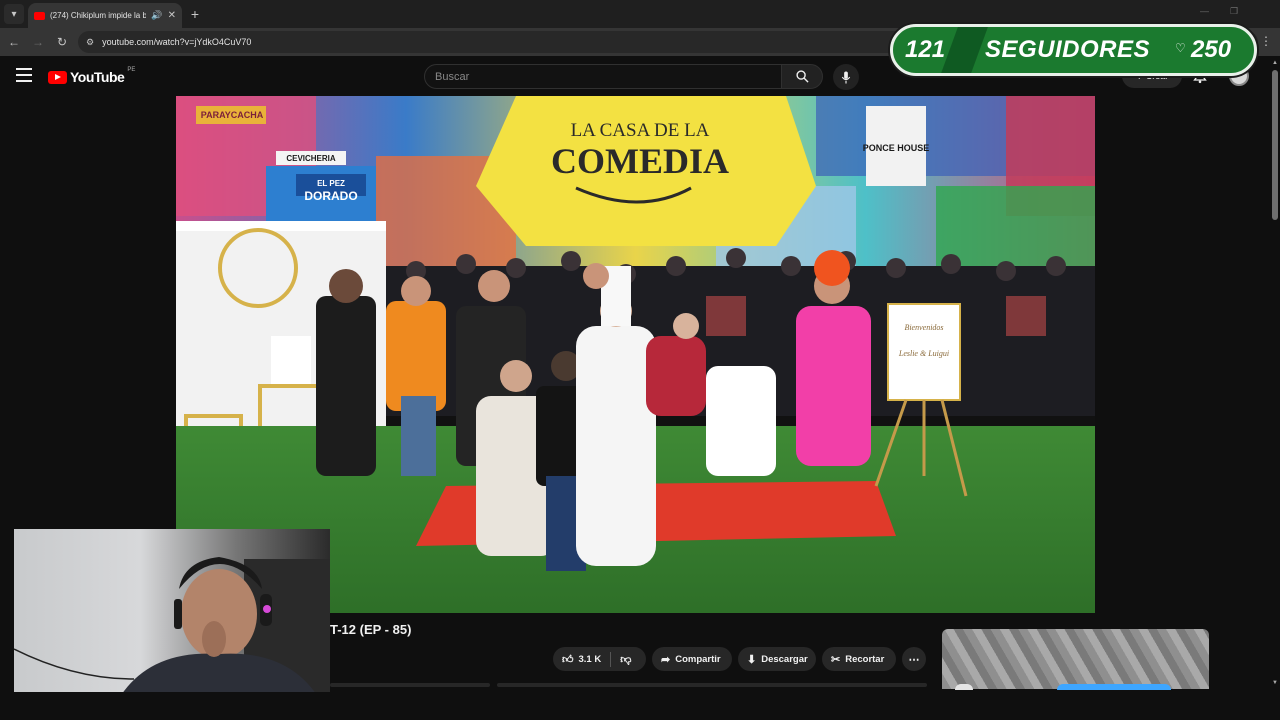 Image resolution: width=1280 pixels, height=720 pixels. I want to click on microphone-icon, so click(846, 77).